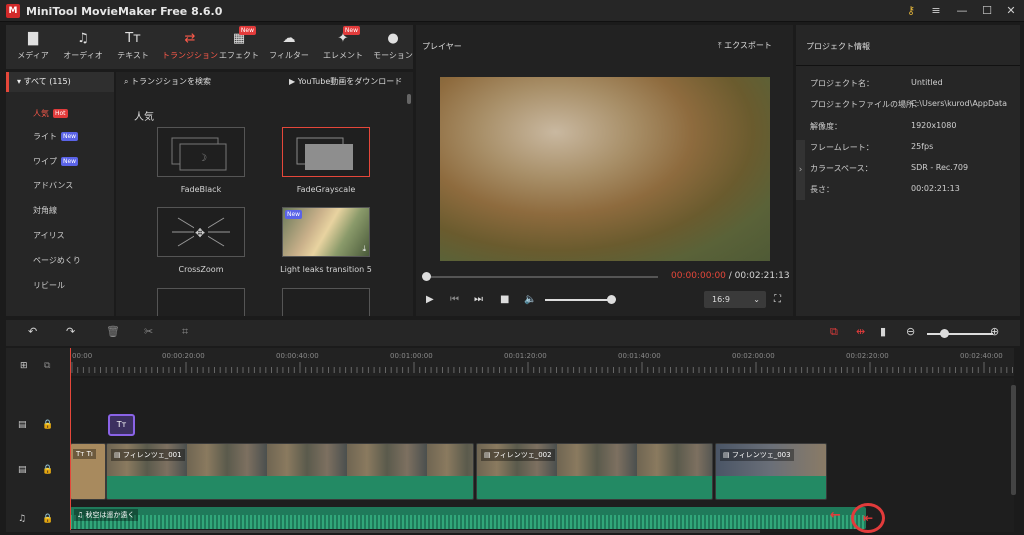  I want to click on delete-icon: 🗑, so click(113, 331).